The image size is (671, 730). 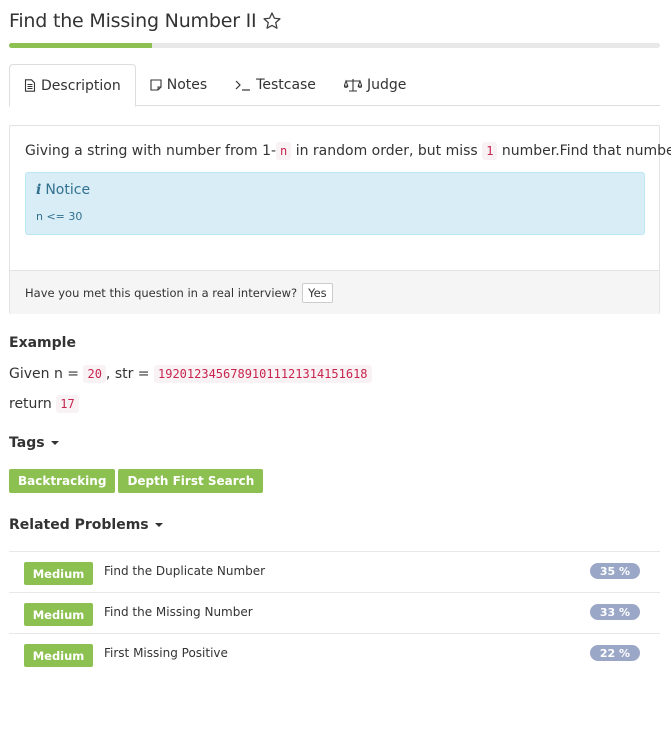 I want to click on tab-label: Judge, so click(x=386, y=85).